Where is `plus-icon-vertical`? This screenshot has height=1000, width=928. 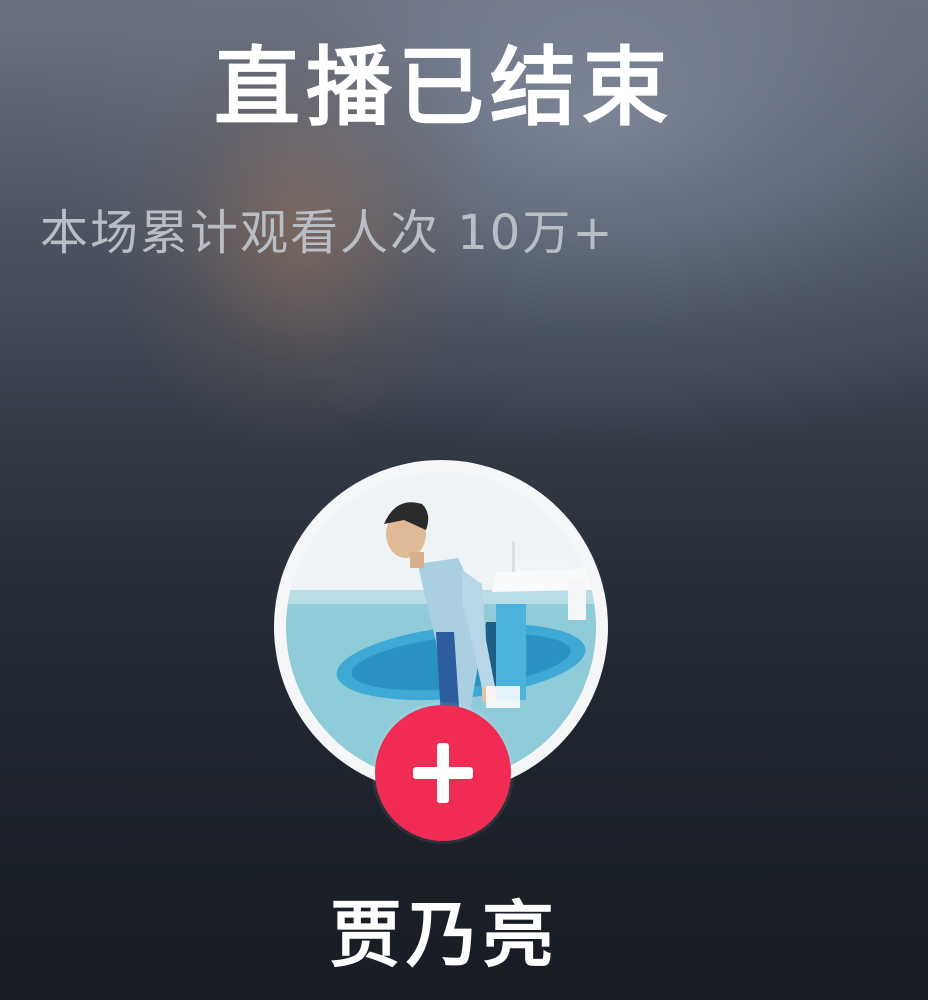 plus-icon-vertical is located at coordinates (443, 773).